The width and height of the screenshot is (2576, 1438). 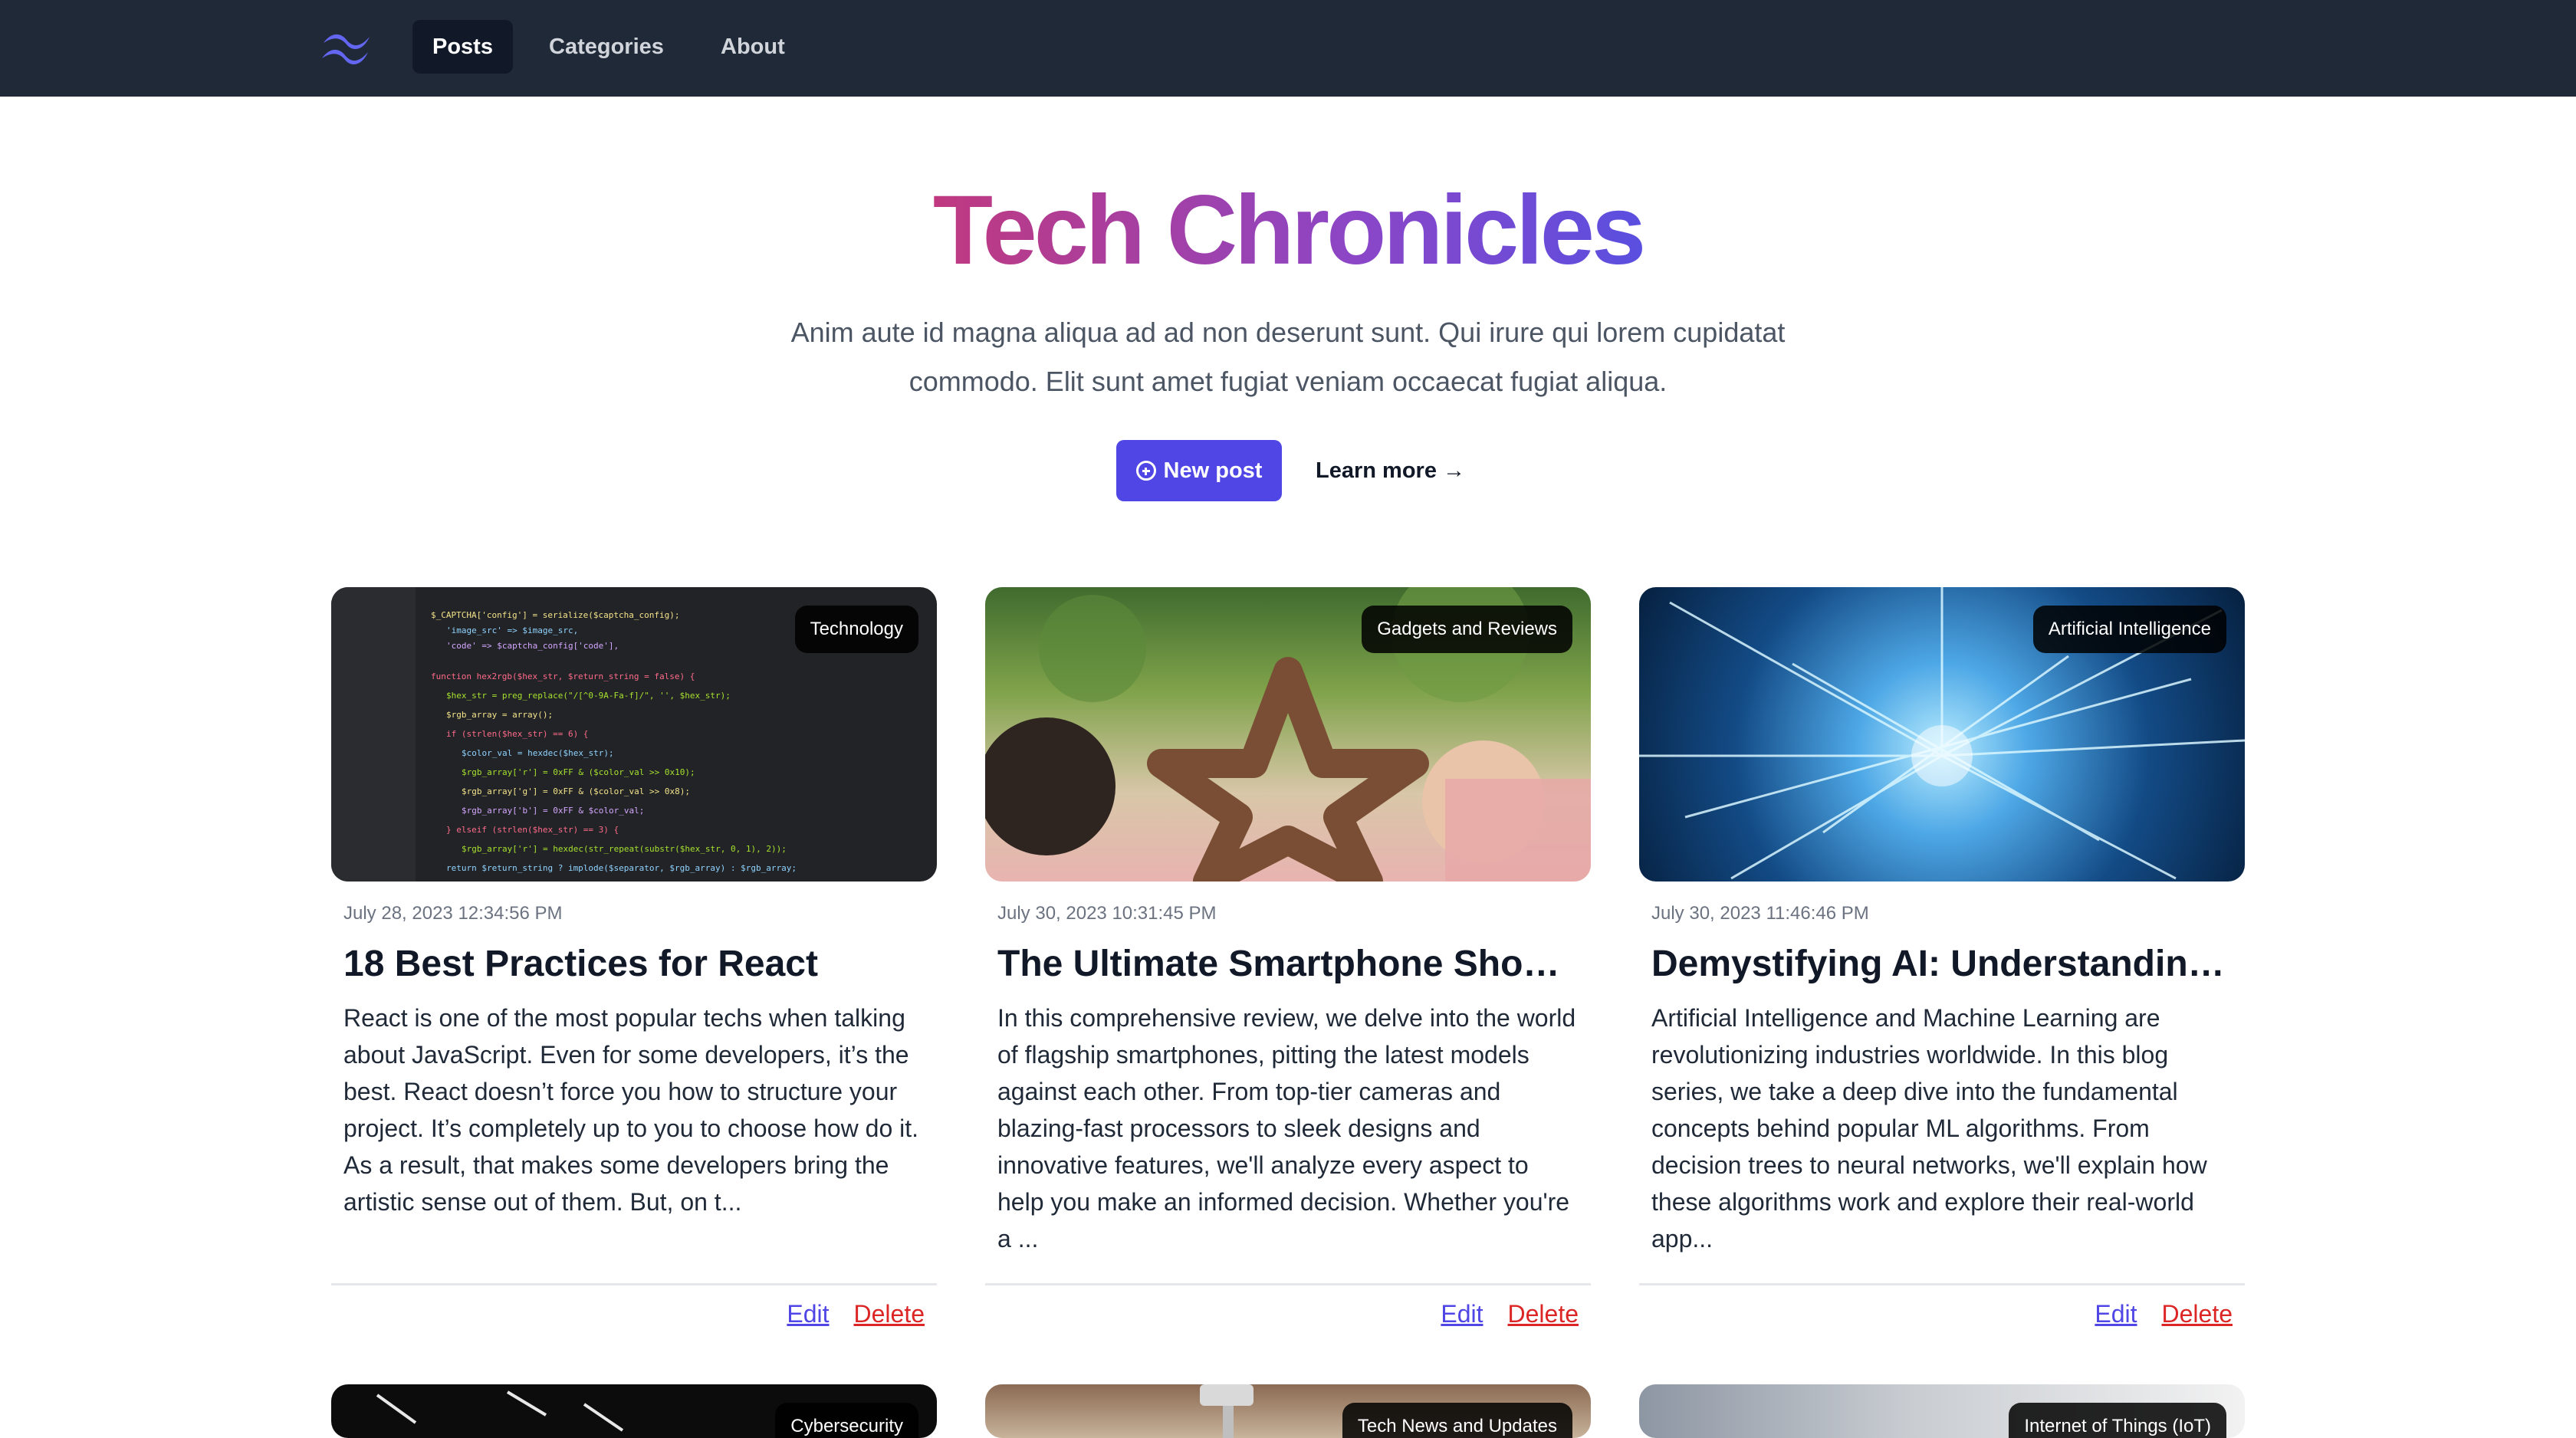 I want to click on nav-link-categories: Categories, so click(x=606, y=47).